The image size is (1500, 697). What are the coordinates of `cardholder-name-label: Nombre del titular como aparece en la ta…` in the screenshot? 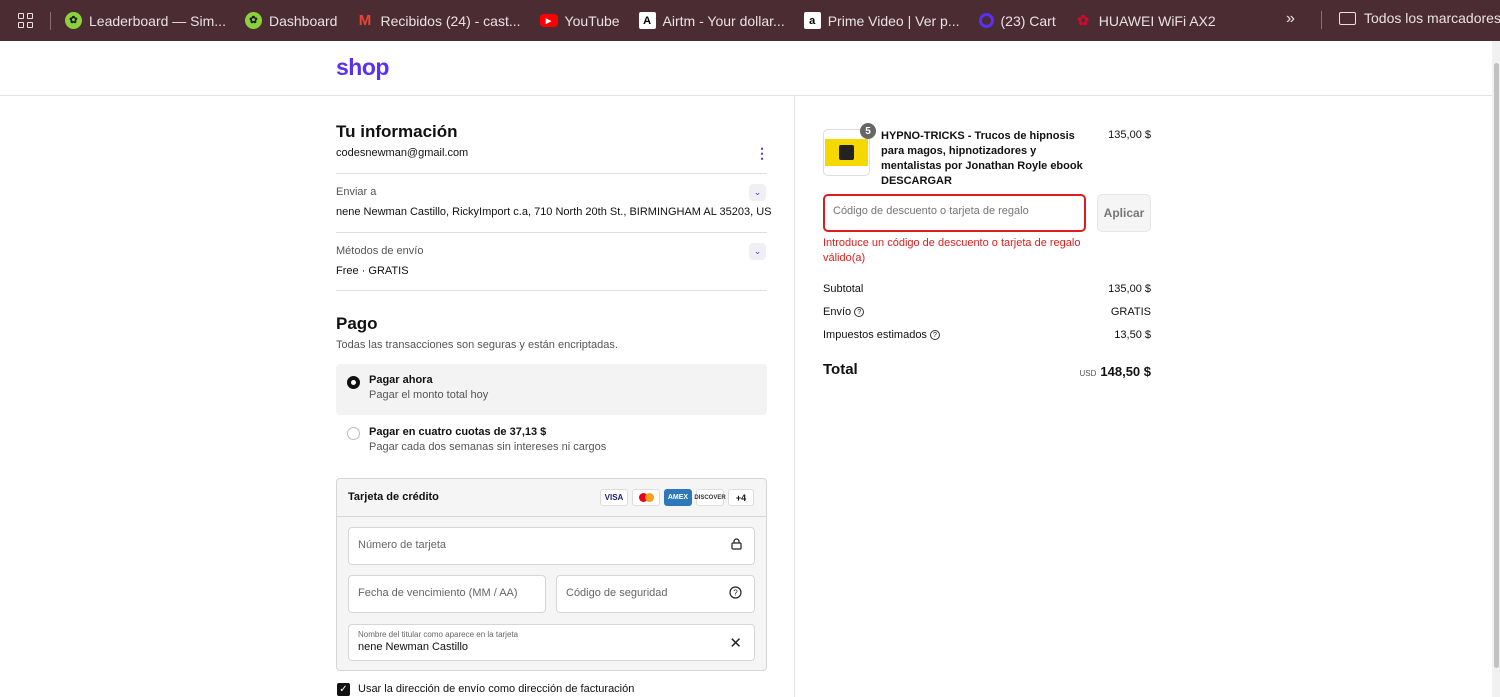 It's located at (438, 634).